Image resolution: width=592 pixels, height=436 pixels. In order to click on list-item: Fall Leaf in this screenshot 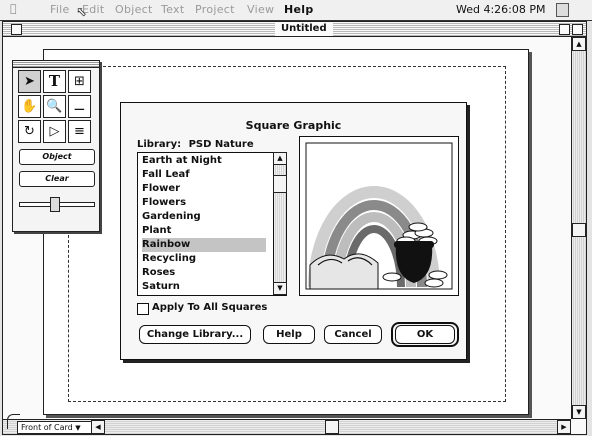, I will do `click(204, 175)`.